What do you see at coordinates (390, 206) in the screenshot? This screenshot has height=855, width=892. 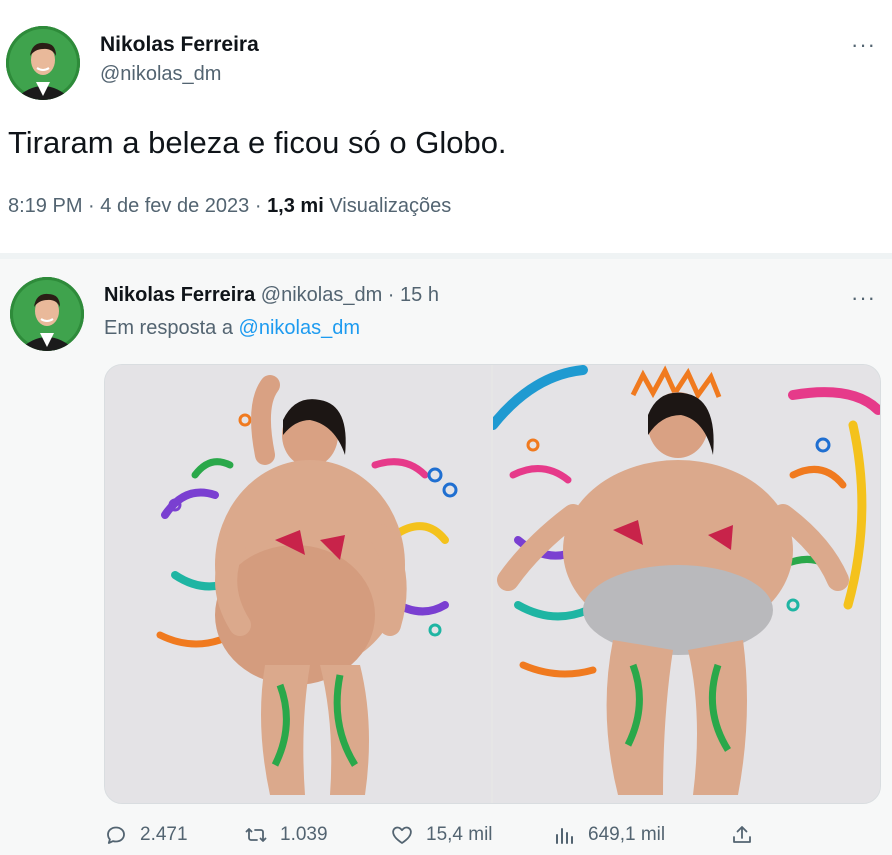 I see `views-label: Visualizações` at bounding box center [390, 206].